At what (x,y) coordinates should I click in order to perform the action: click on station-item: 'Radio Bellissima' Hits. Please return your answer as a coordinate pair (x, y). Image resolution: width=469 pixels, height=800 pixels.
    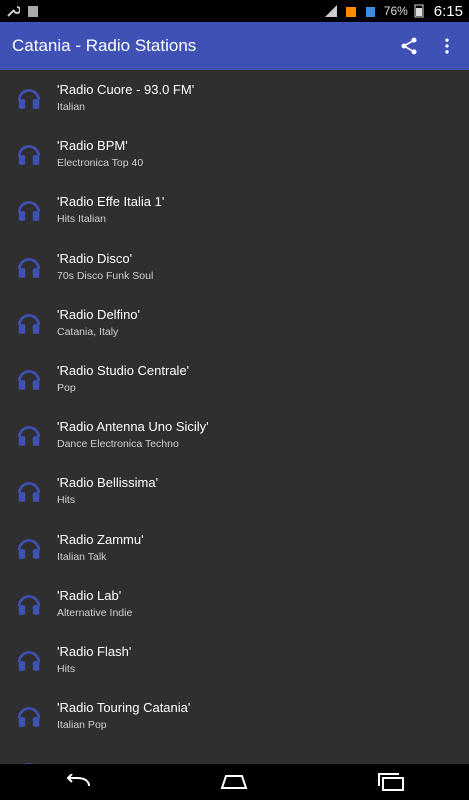
    Looking at the image, I should click on (234, 491).